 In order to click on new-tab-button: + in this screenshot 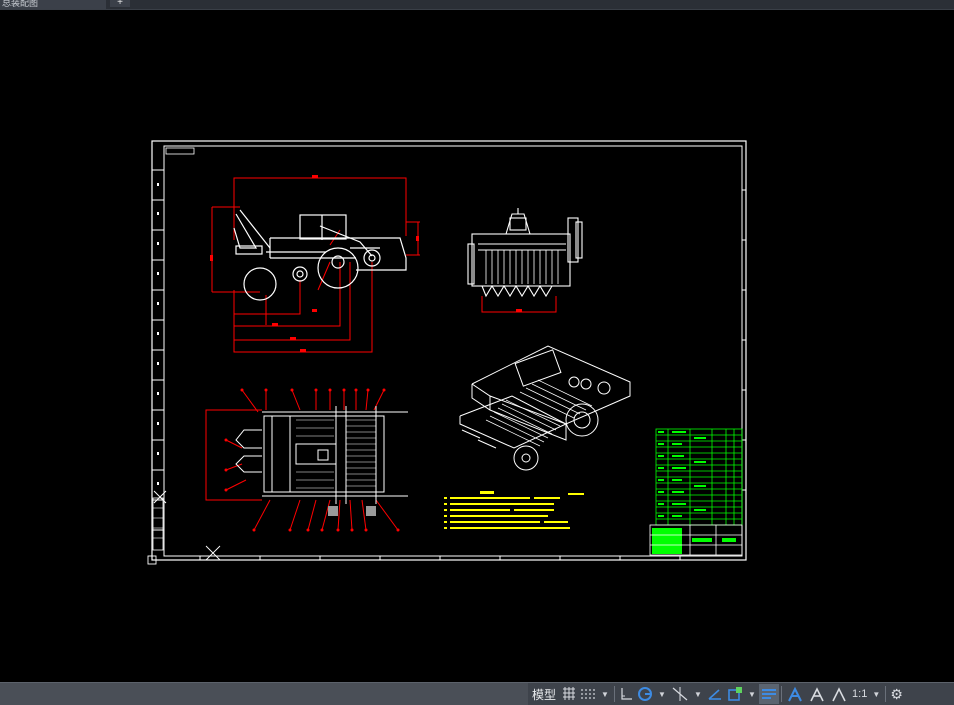, I will do `click(120, 4)`.